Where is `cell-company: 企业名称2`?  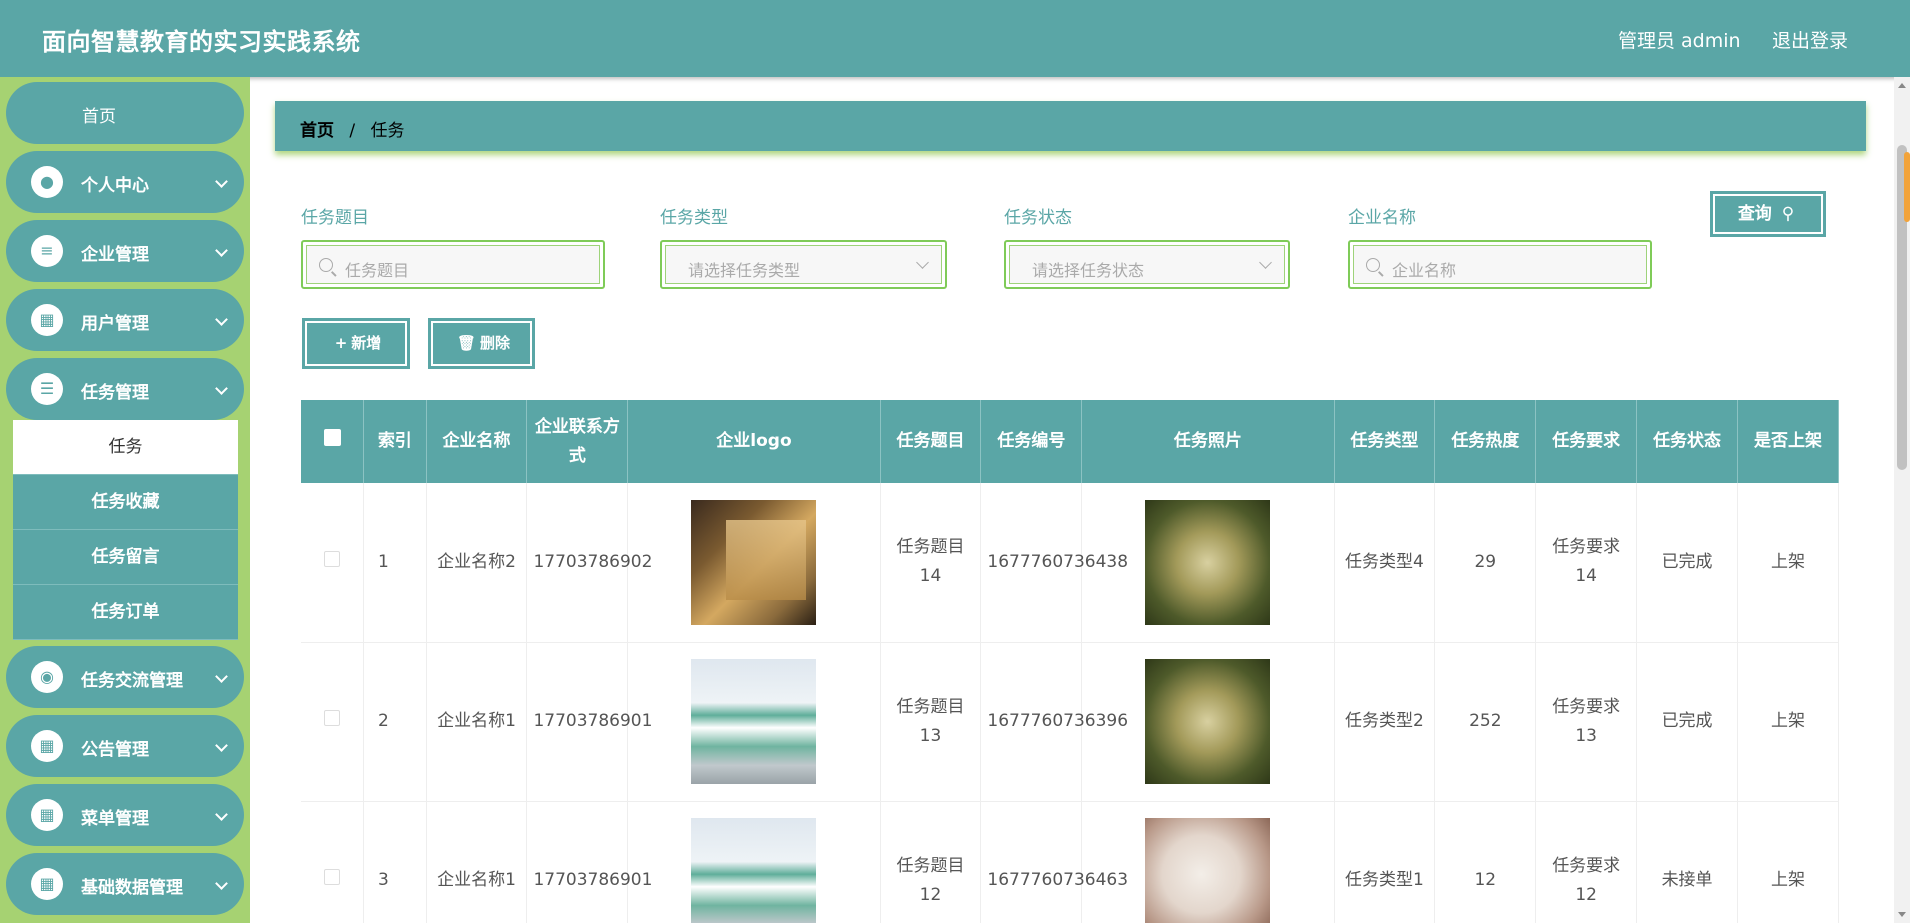
cell-company: 企业名称2 is located at coordinates (477, 563).